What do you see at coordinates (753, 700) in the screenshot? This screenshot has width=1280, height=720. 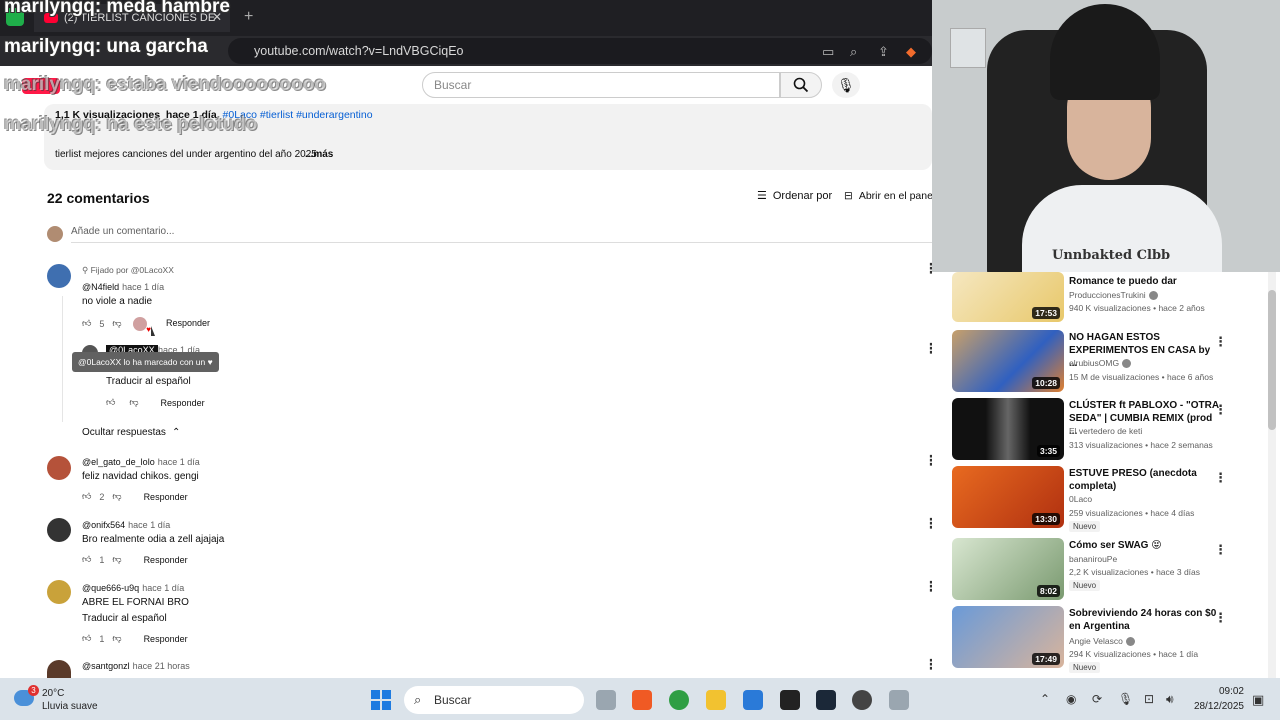 I see `store-icon` at bounding box center [753, 700].